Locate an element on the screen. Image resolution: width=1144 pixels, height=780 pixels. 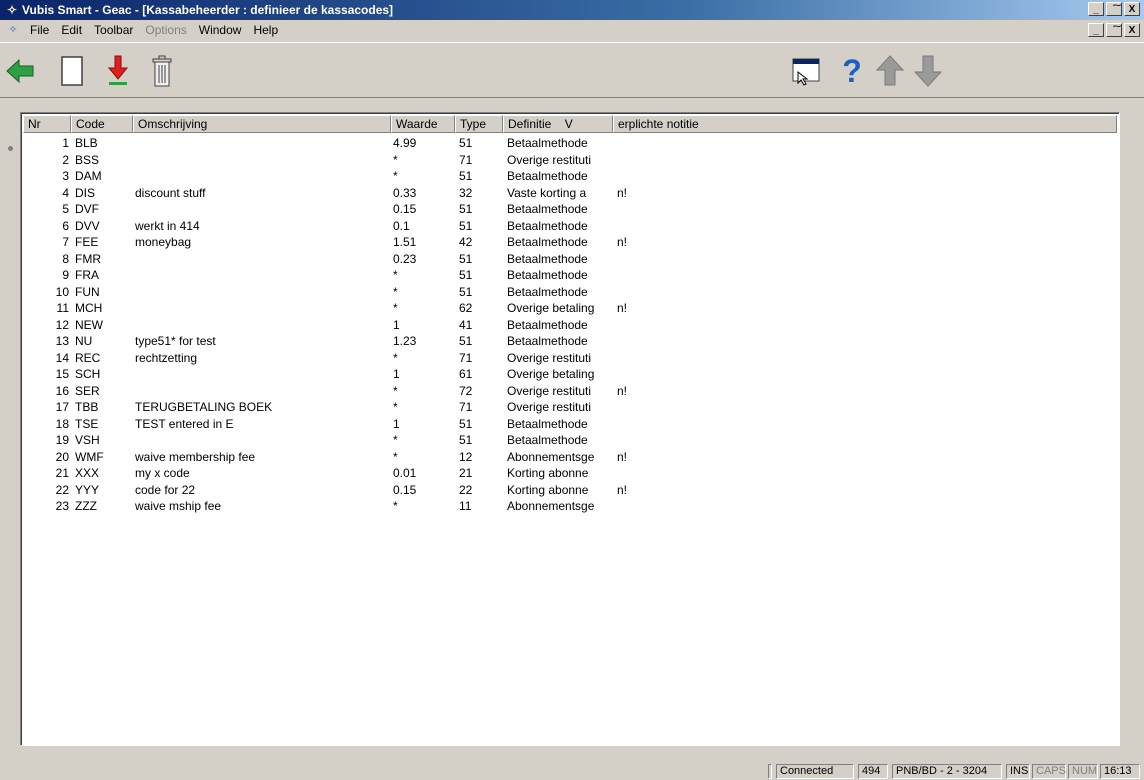
table-row: 21 XXX my x code 0.01 21 Korting abonne is located at coordinates (570, 473).